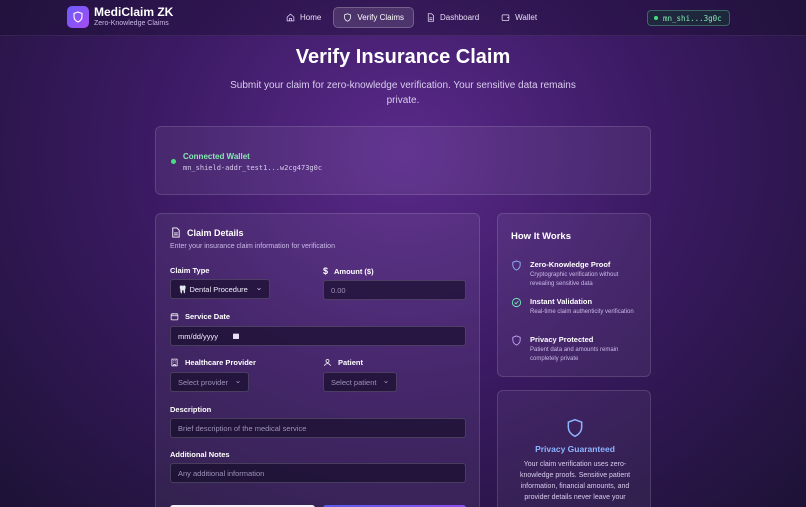 This screenshot has width=806, height=507. Describe the element at coordinates (516, 302) in the screenshot. I see `check-circle-icon` at that location.